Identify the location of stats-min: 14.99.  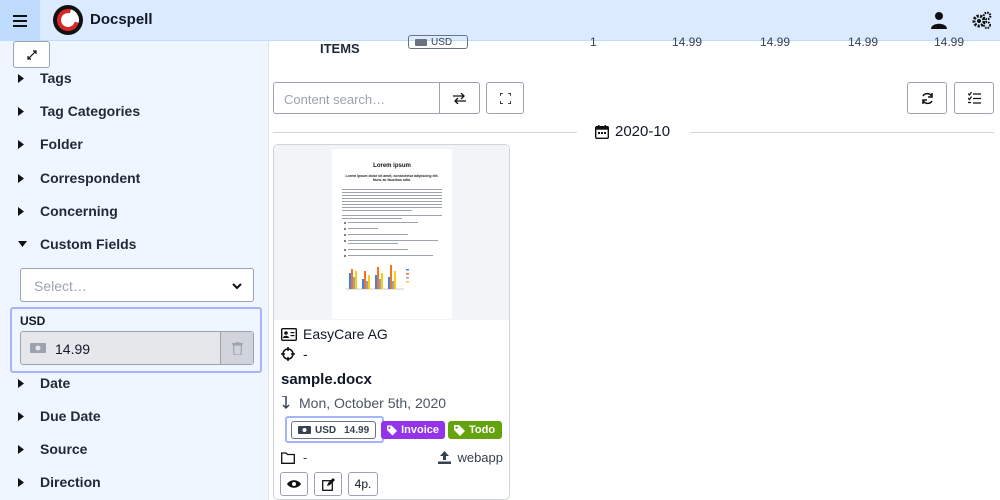
(863, 42).